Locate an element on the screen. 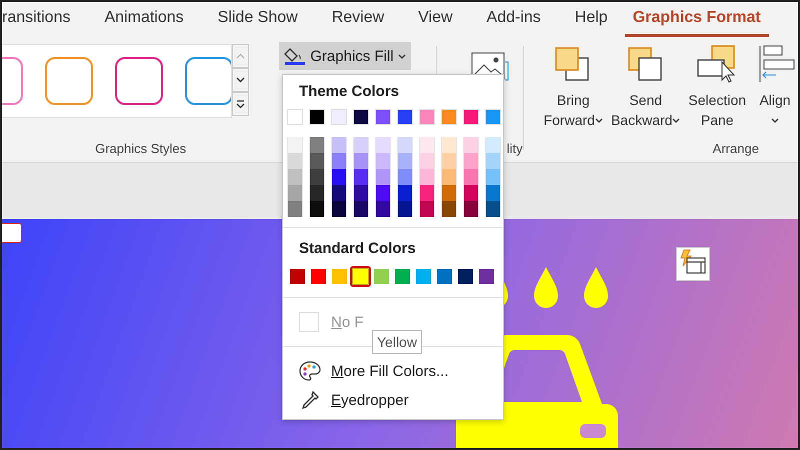 The height and width of the screenshot is (450, 800). group-label: Graphics Styles is located at coordinates (140, 148).